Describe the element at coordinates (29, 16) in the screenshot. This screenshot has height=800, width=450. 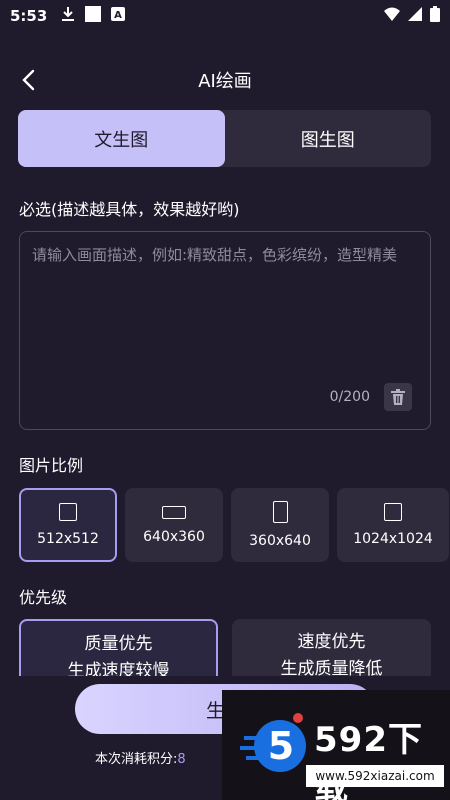
I see `status-time: 5:53` at that location.